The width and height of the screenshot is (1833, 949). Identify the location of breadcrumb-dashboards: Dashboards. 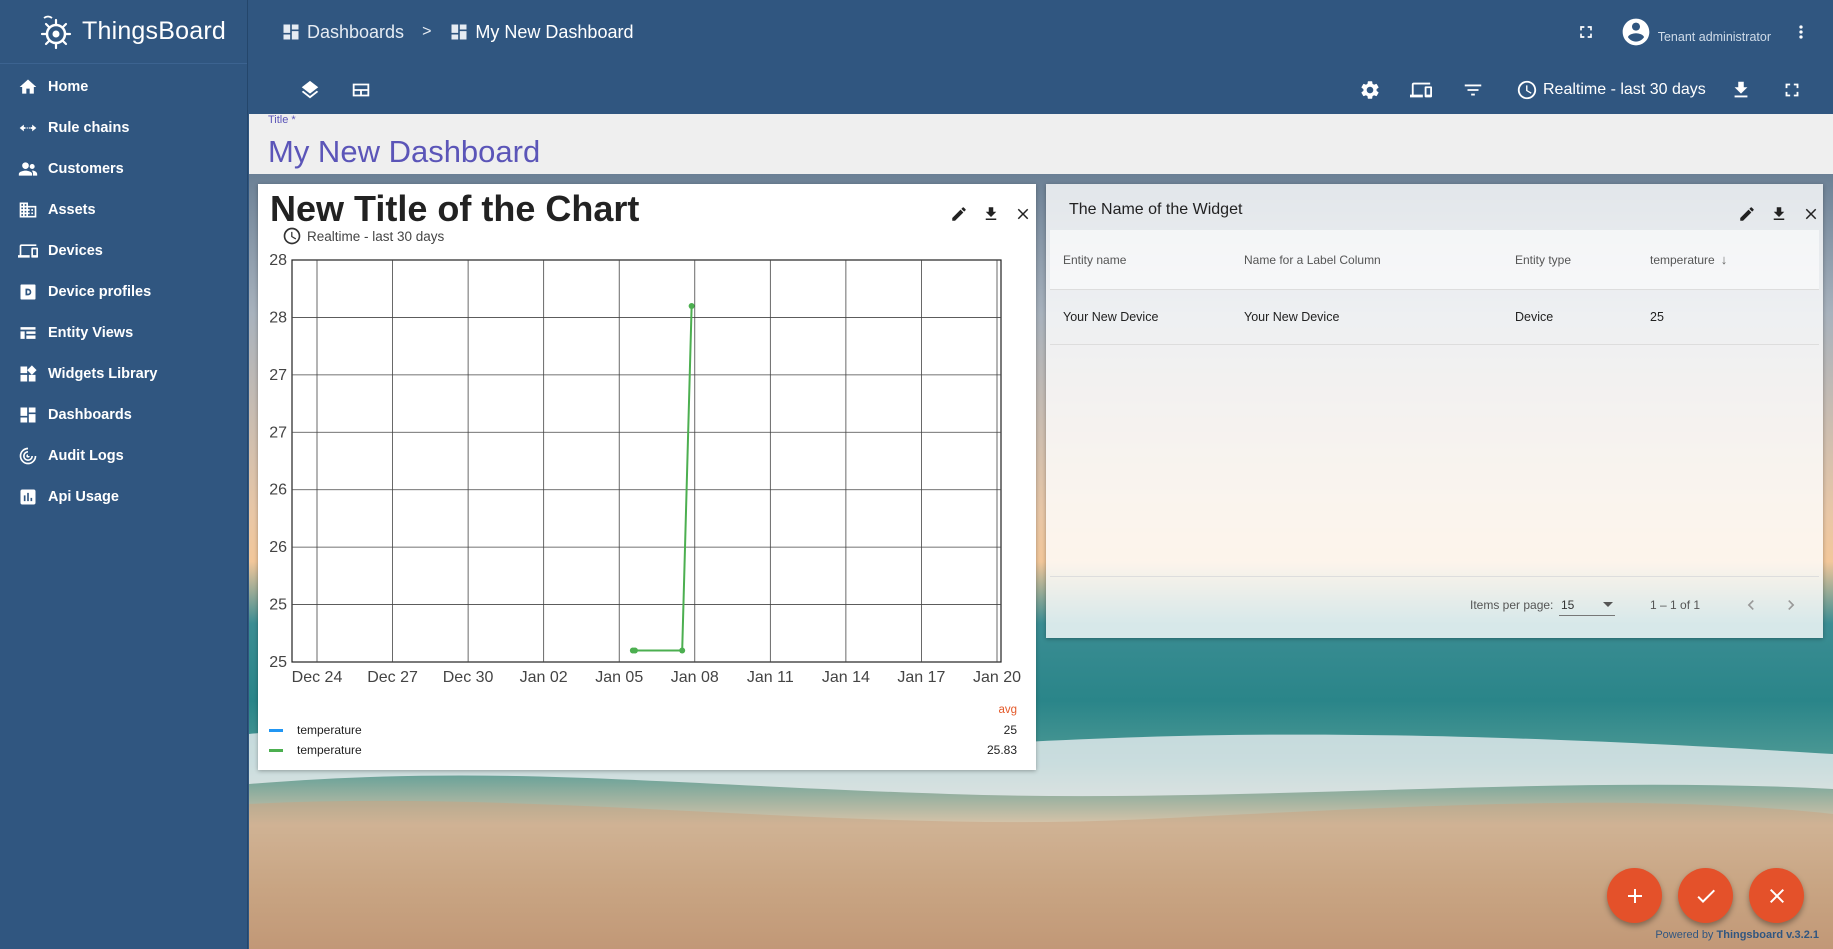
(342, 32).